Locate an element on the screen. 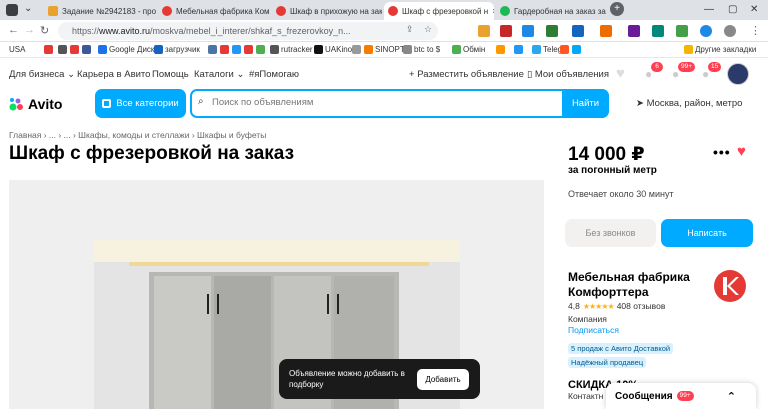  bookmark-item: UAKino is located at coordinates (333, 49).